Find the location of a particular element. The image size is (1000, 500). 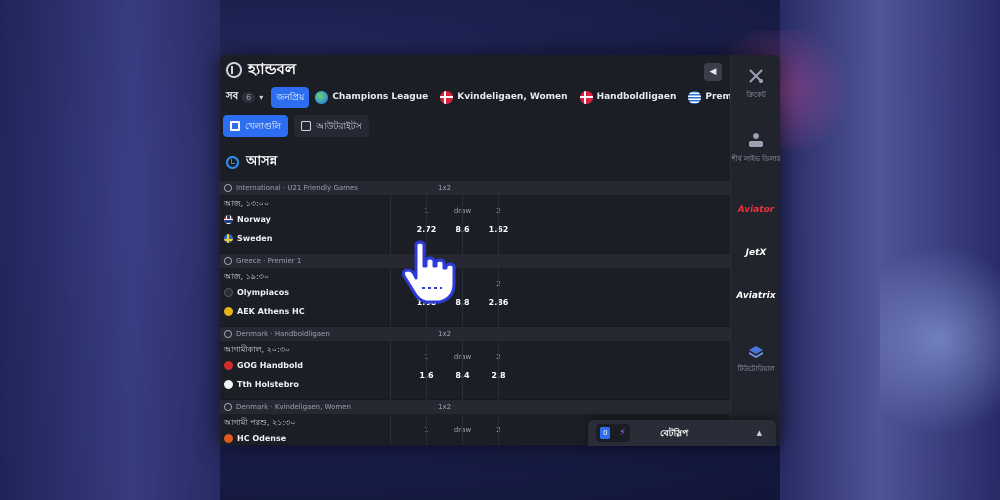

filter-label: Champions League is located at coordinates (380, 97).